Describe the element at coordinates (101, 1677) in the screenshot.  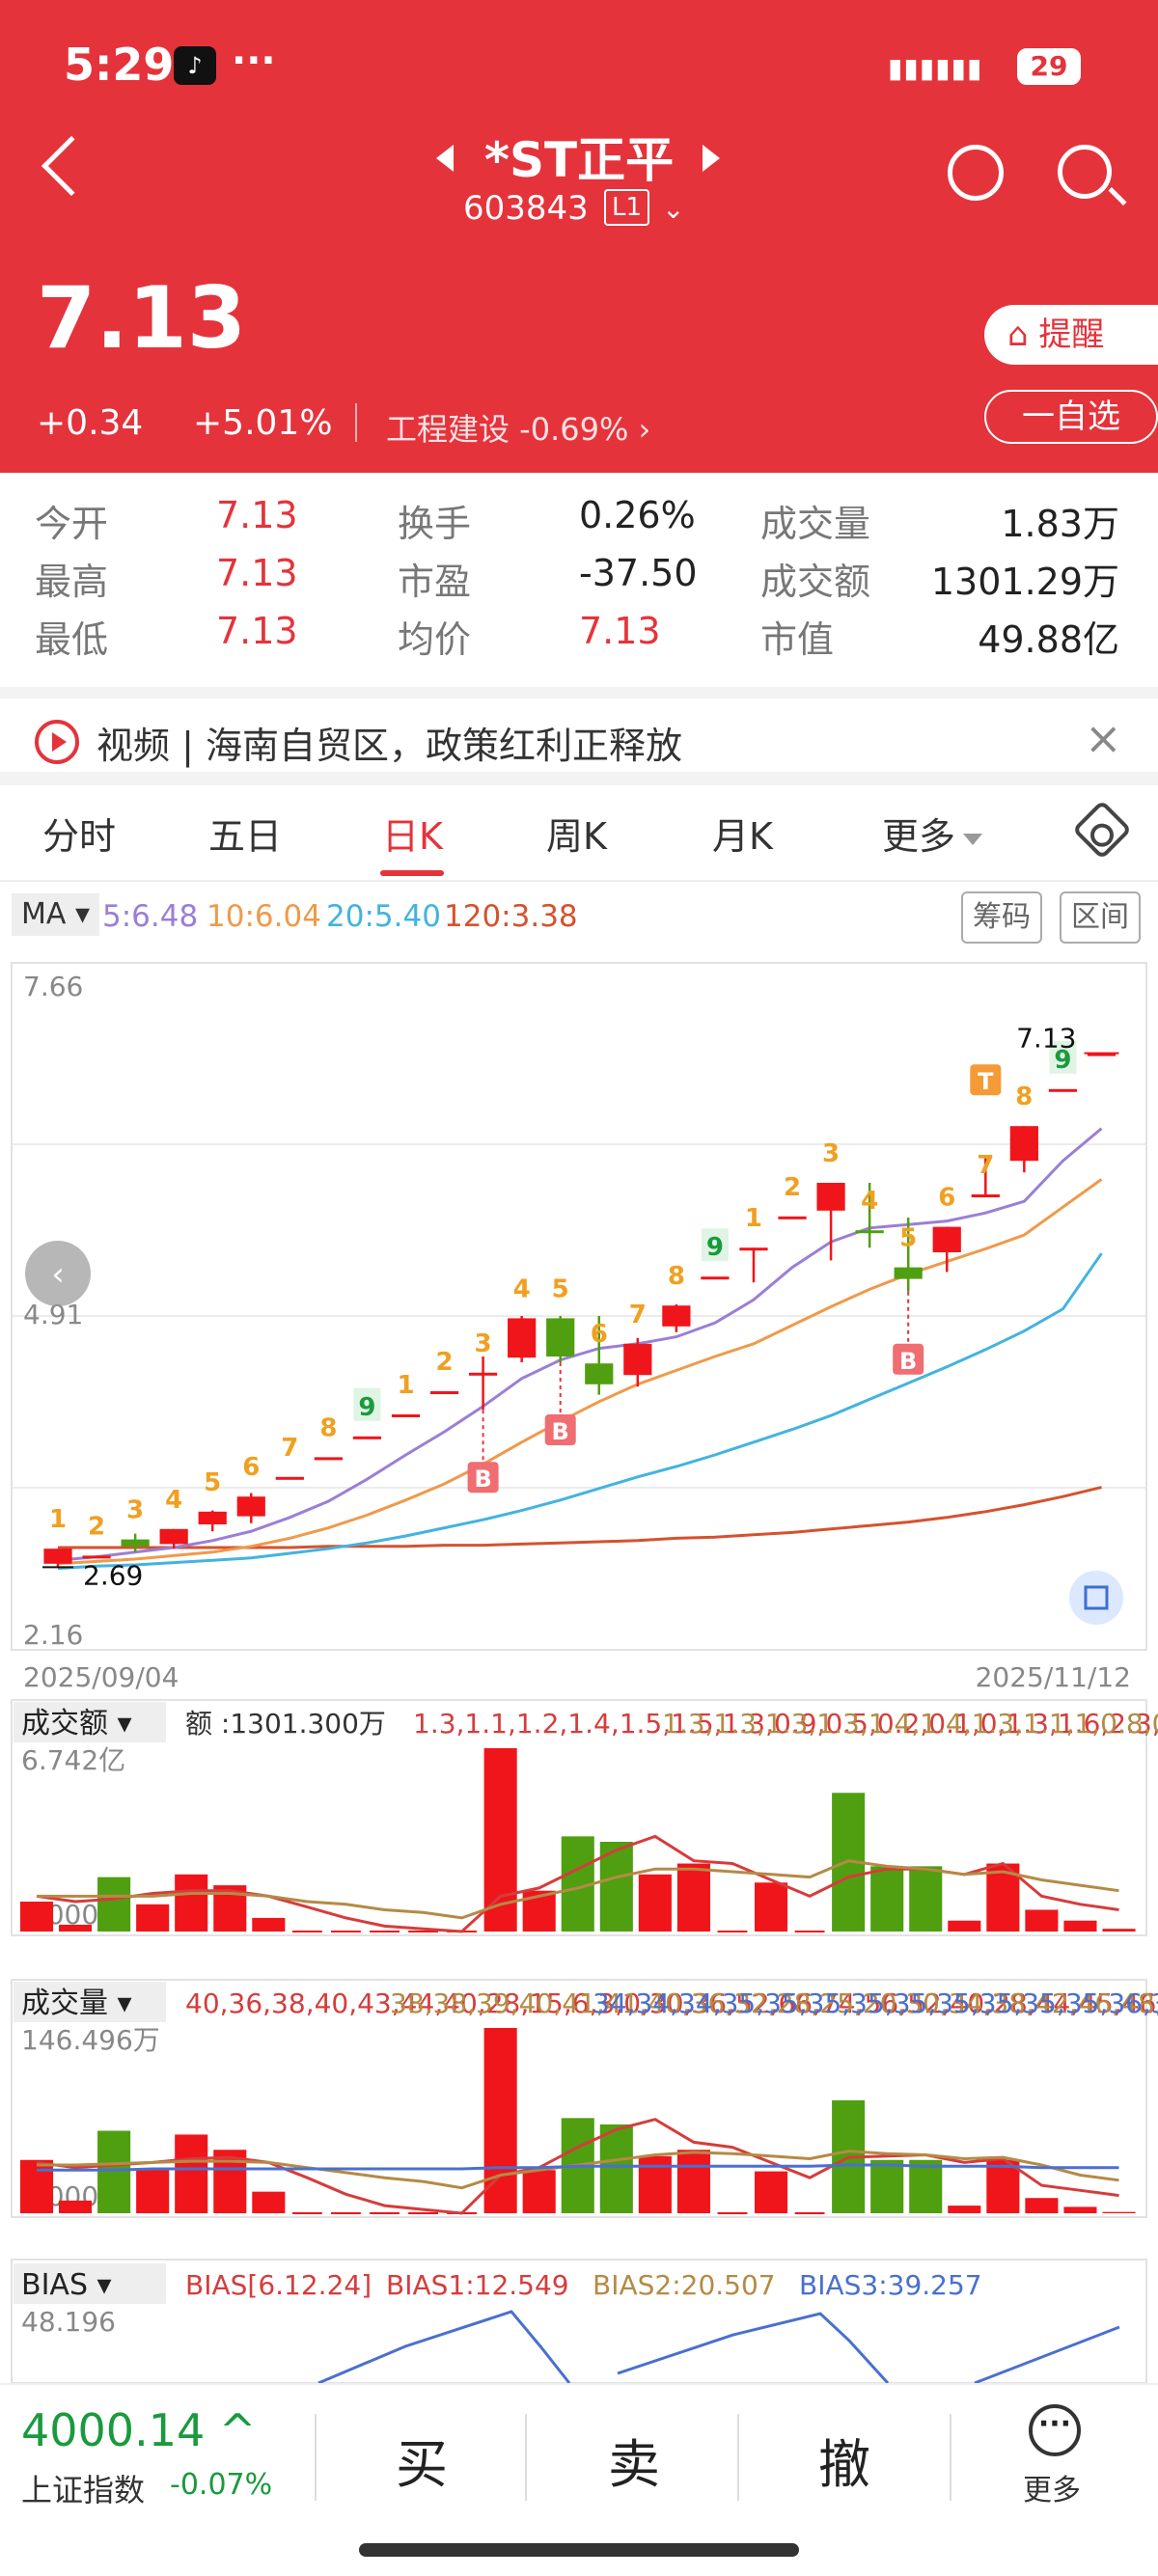
I see `date-start: 2025/09/04` at that location.